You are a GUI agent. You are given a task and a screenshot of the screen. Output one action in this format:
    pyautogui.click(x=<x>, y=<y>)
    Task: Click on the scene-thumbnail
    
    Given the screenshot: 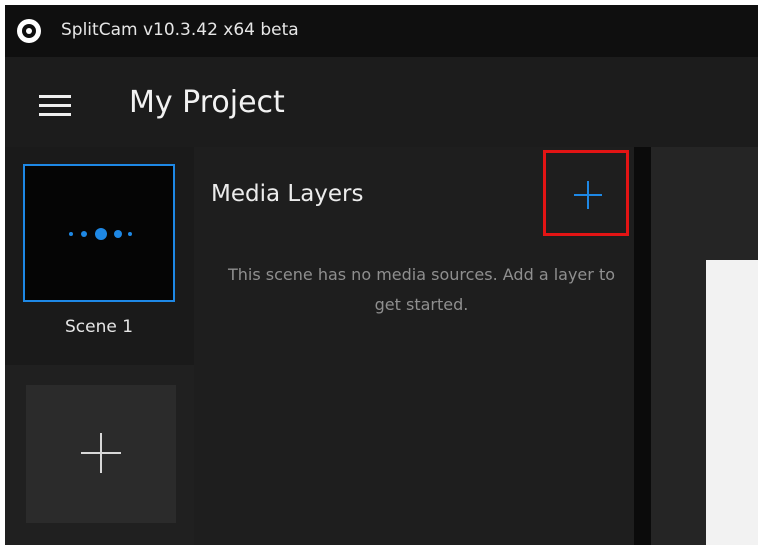 What is the action you would take?
    pyautogui.click(x=99, y=233)
    